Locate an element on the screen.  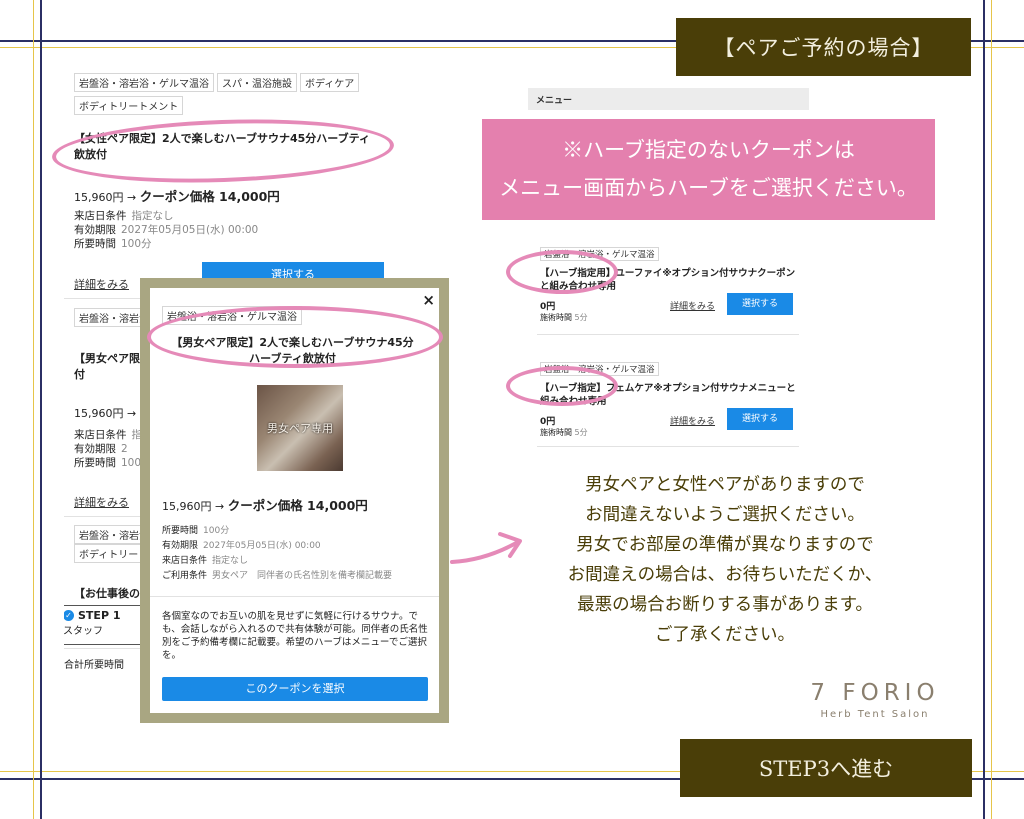
arrow-right-icon is located at coordinates (486, 548).